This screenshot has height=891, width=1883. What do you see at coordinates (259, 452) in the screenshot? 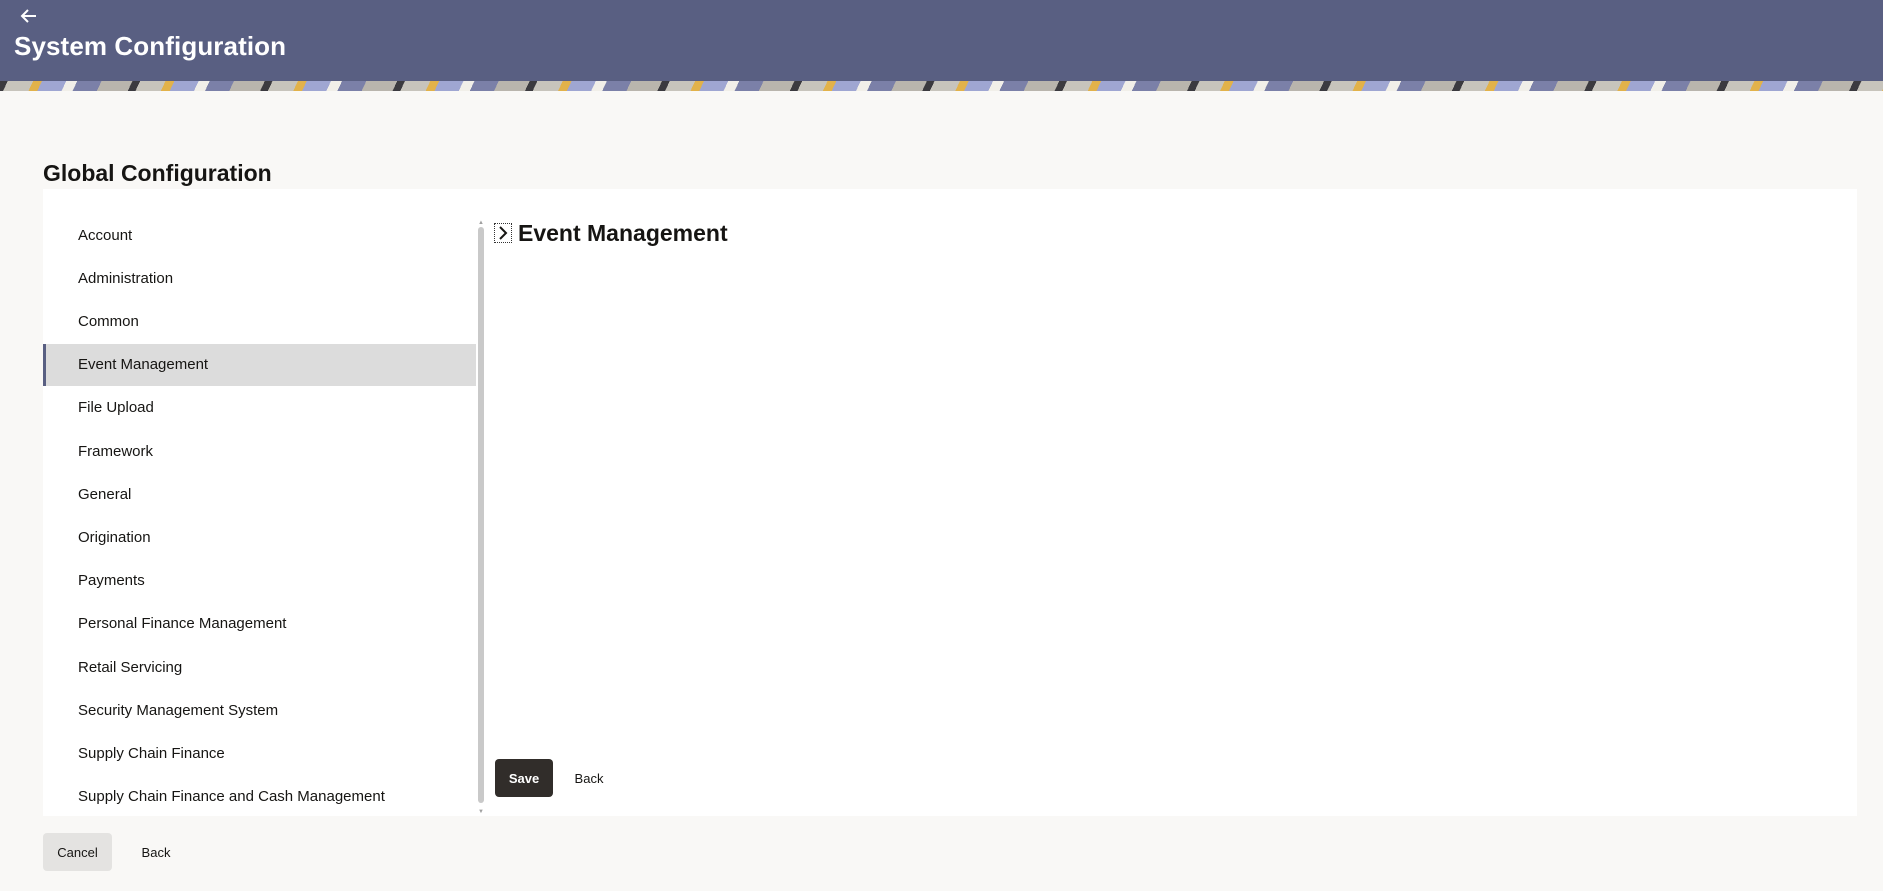
I see `sidebar-item-framework: Framework` at bounding box center [259, 452].